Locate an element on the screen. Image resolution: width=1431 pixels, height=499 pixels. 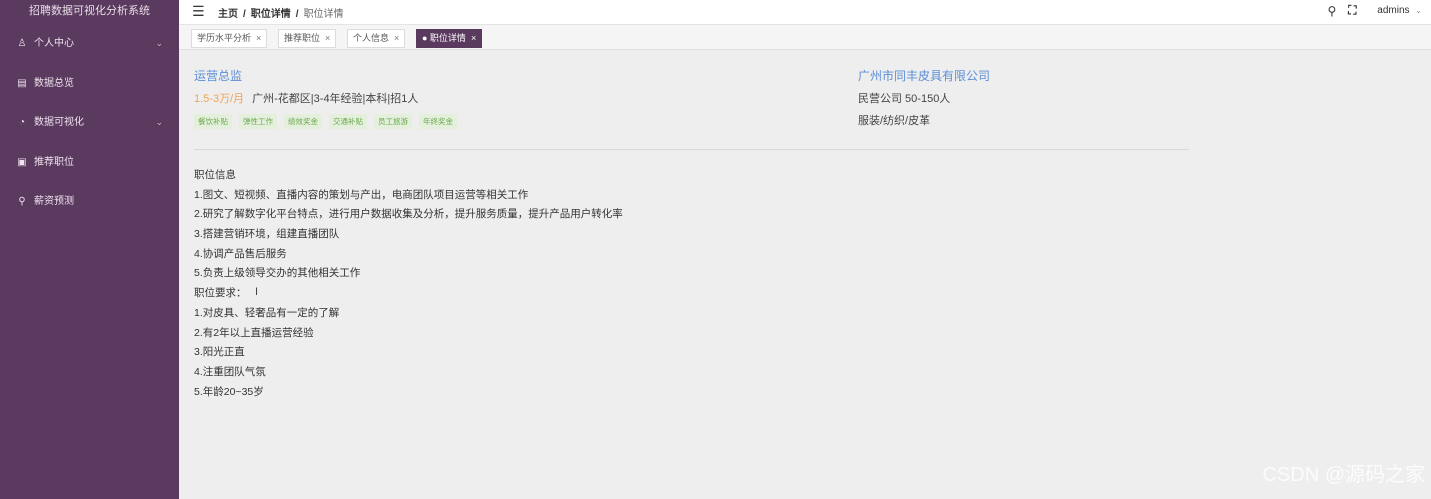
description-line: 职位要求： is located at coordinates (220, 293).